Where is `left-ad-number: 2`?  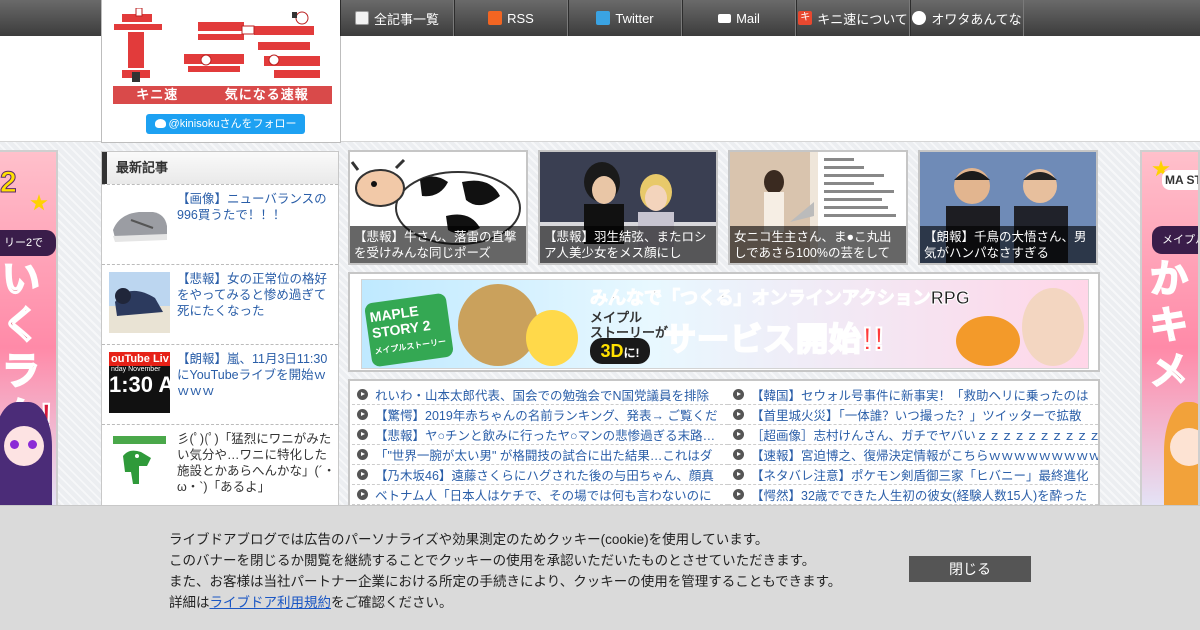
left-ad-number: 2 is located at coordinates (8, 183).